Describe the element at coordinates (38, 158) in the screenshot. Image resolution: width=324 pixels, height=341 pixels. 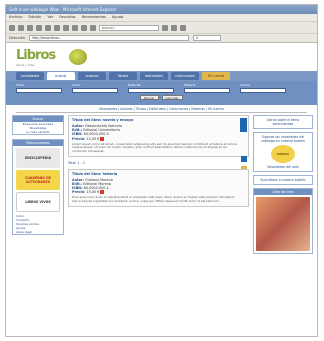
I see `sponsor-ad: ENCICLOPEDIA` at that location.